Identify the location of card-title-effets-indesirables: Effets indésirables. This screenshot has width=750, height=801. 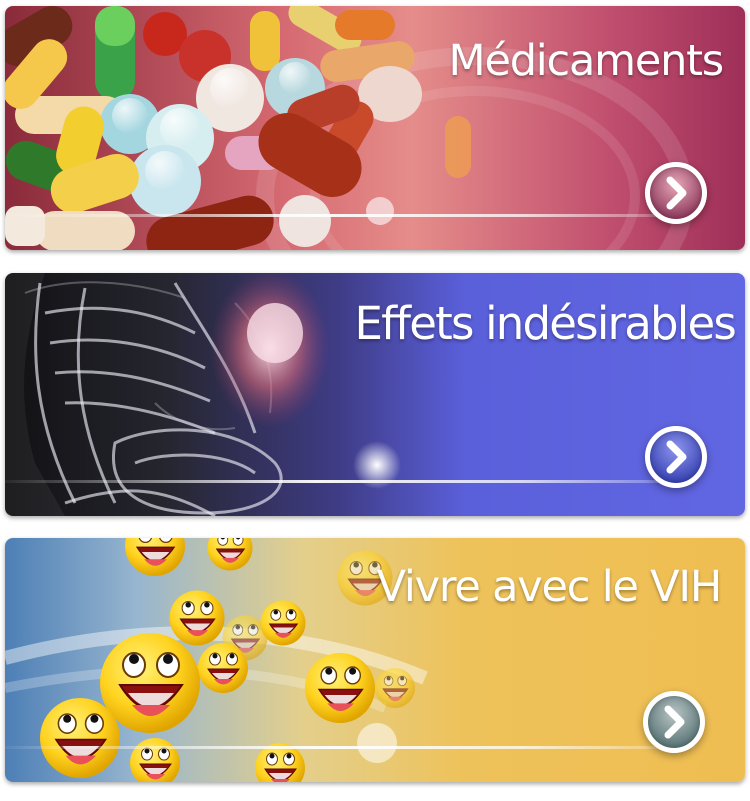
(545, 323).